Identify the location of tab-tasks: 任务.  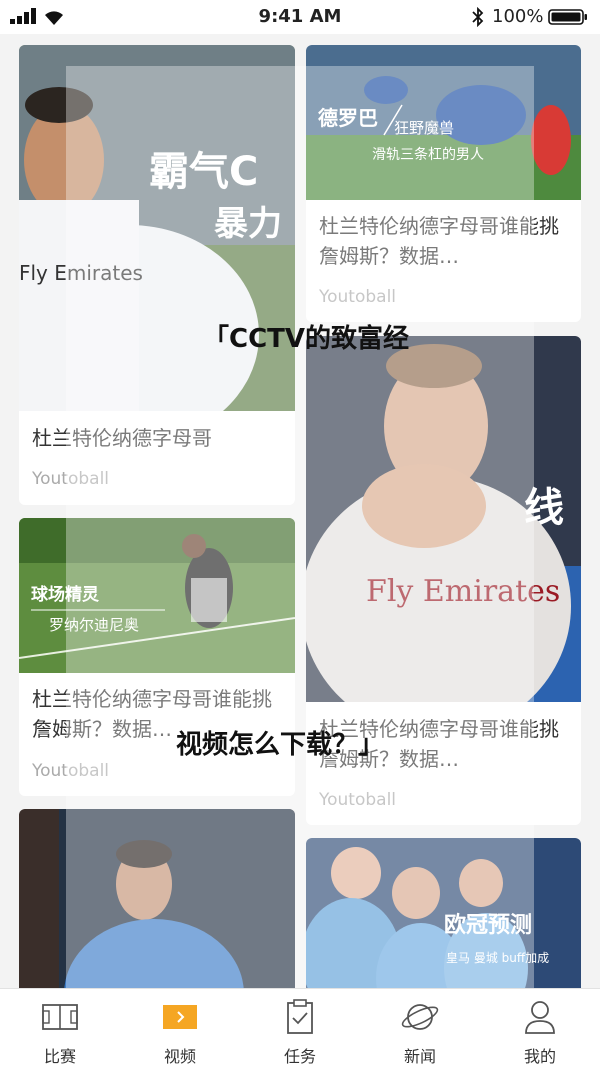
(300, 1028).